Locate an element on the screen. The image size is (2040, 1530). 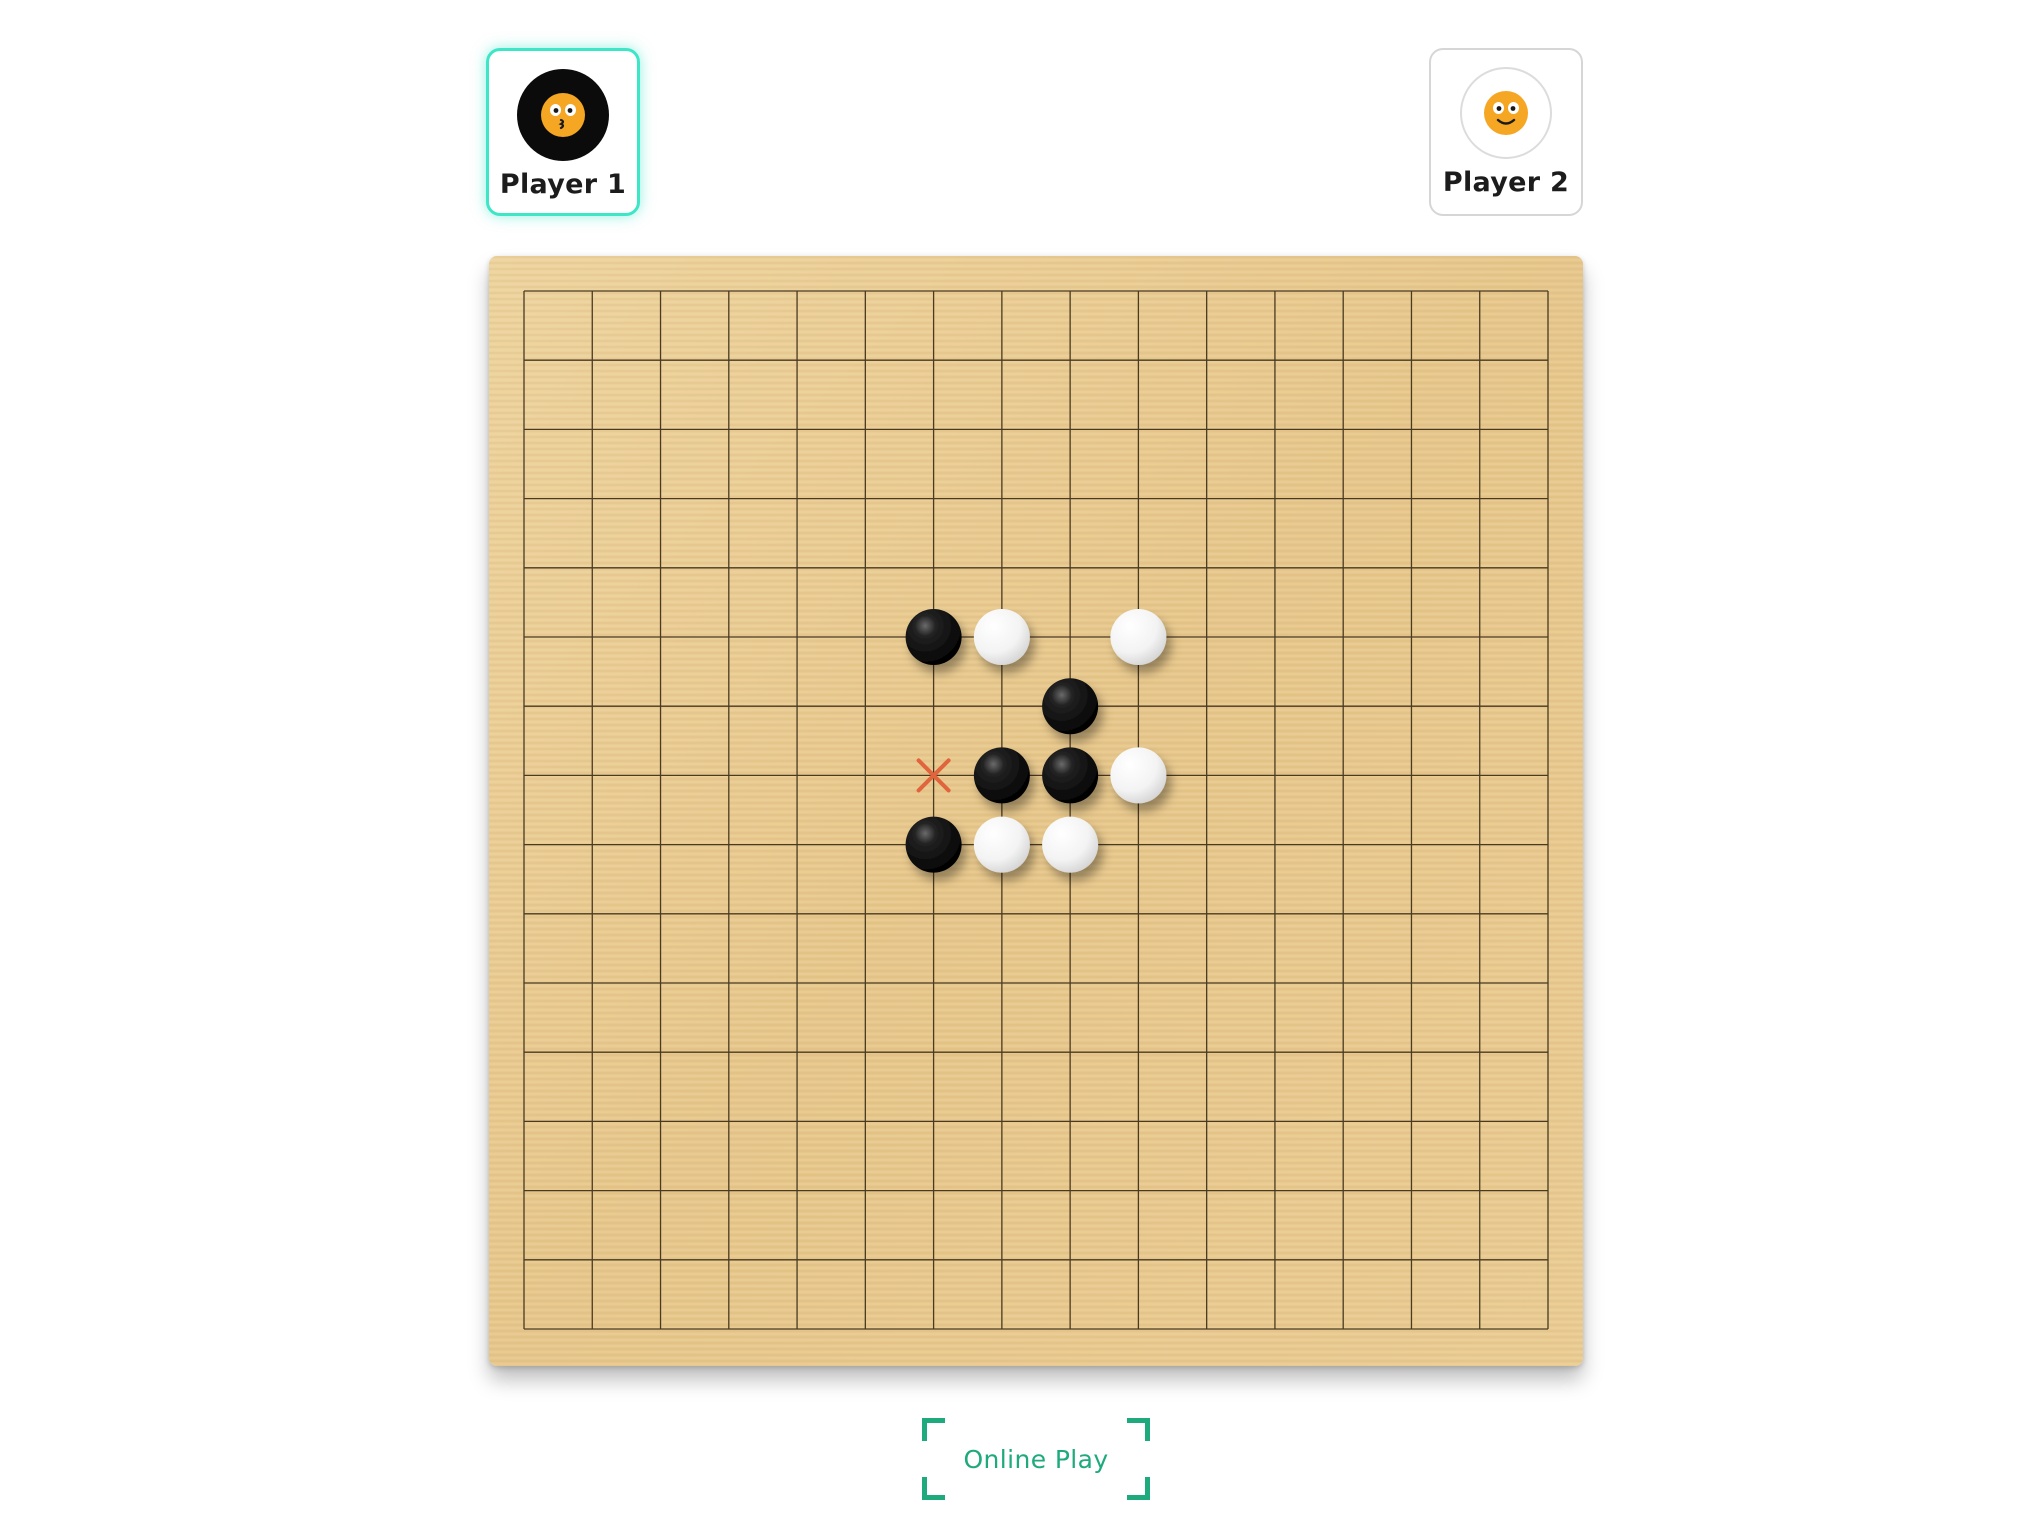
online-play-button: Online Play is located at coordinates (1036, 1459).